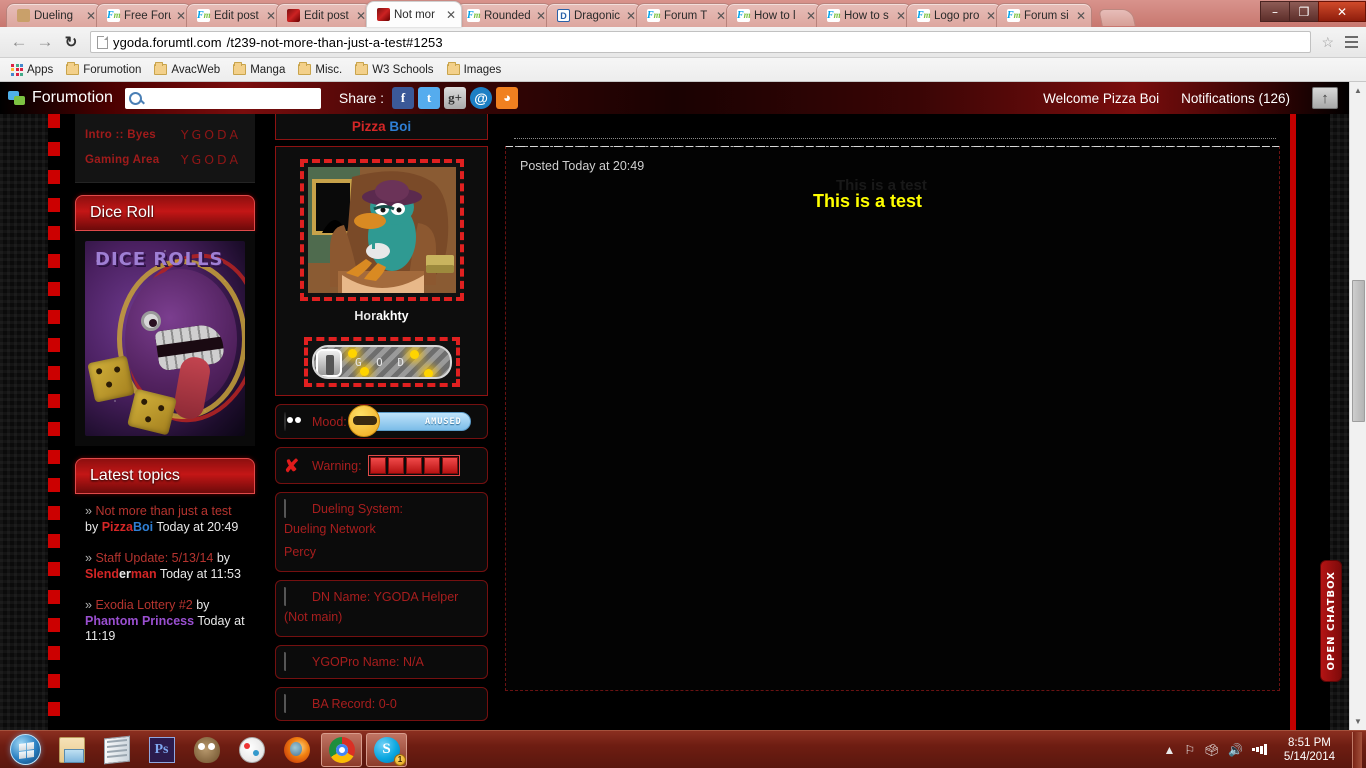 The image size is (1366, 768). What do you see at coordinates (1044, 15) in the screenshot?
I see `tab-forum-si: Fm Forum si ✕` at bounding box center [1044, 15].